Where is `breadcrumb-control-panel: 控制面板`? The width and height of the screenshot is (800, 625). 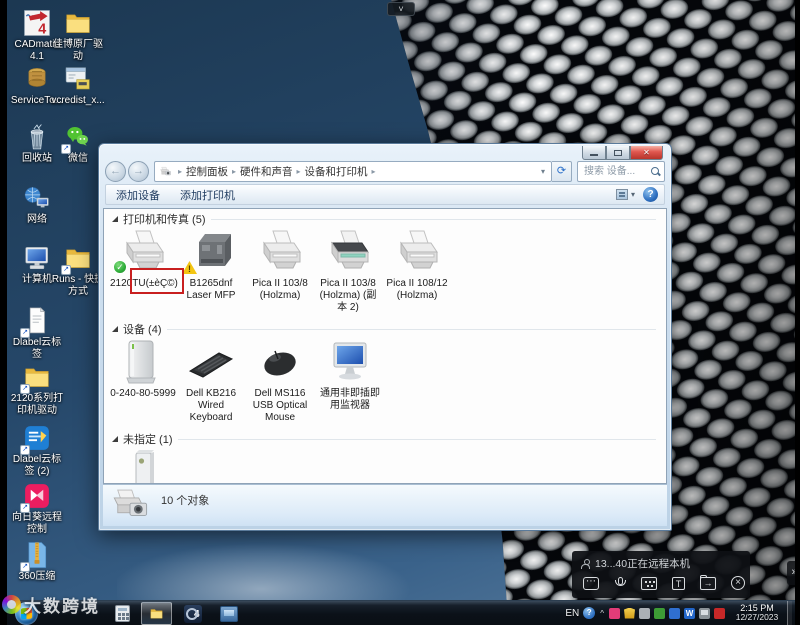
breadcrumb-control-panel: 控制面板 is located at coordinates (207, 171).